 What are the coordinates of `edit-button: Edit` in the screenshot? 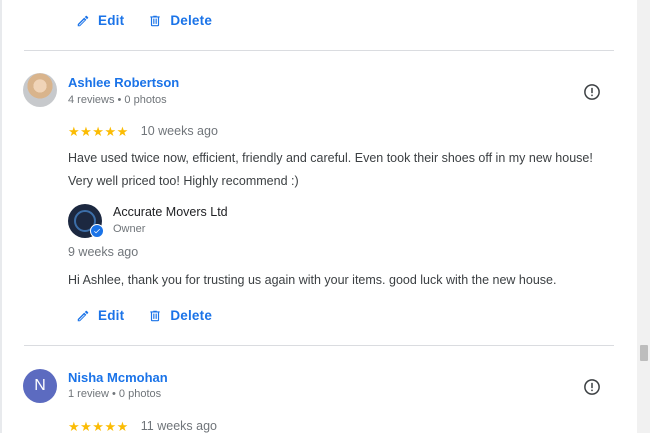 It's located at (100, 20).